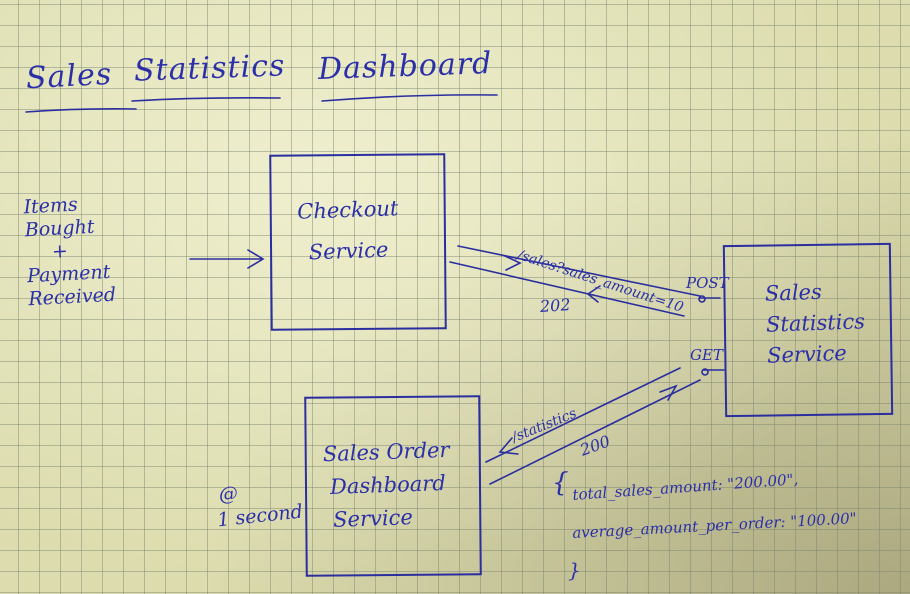 This screenshot has width=910, height=594. I want to click on checkout-service-label: Checkout Service, so click(348, 230).